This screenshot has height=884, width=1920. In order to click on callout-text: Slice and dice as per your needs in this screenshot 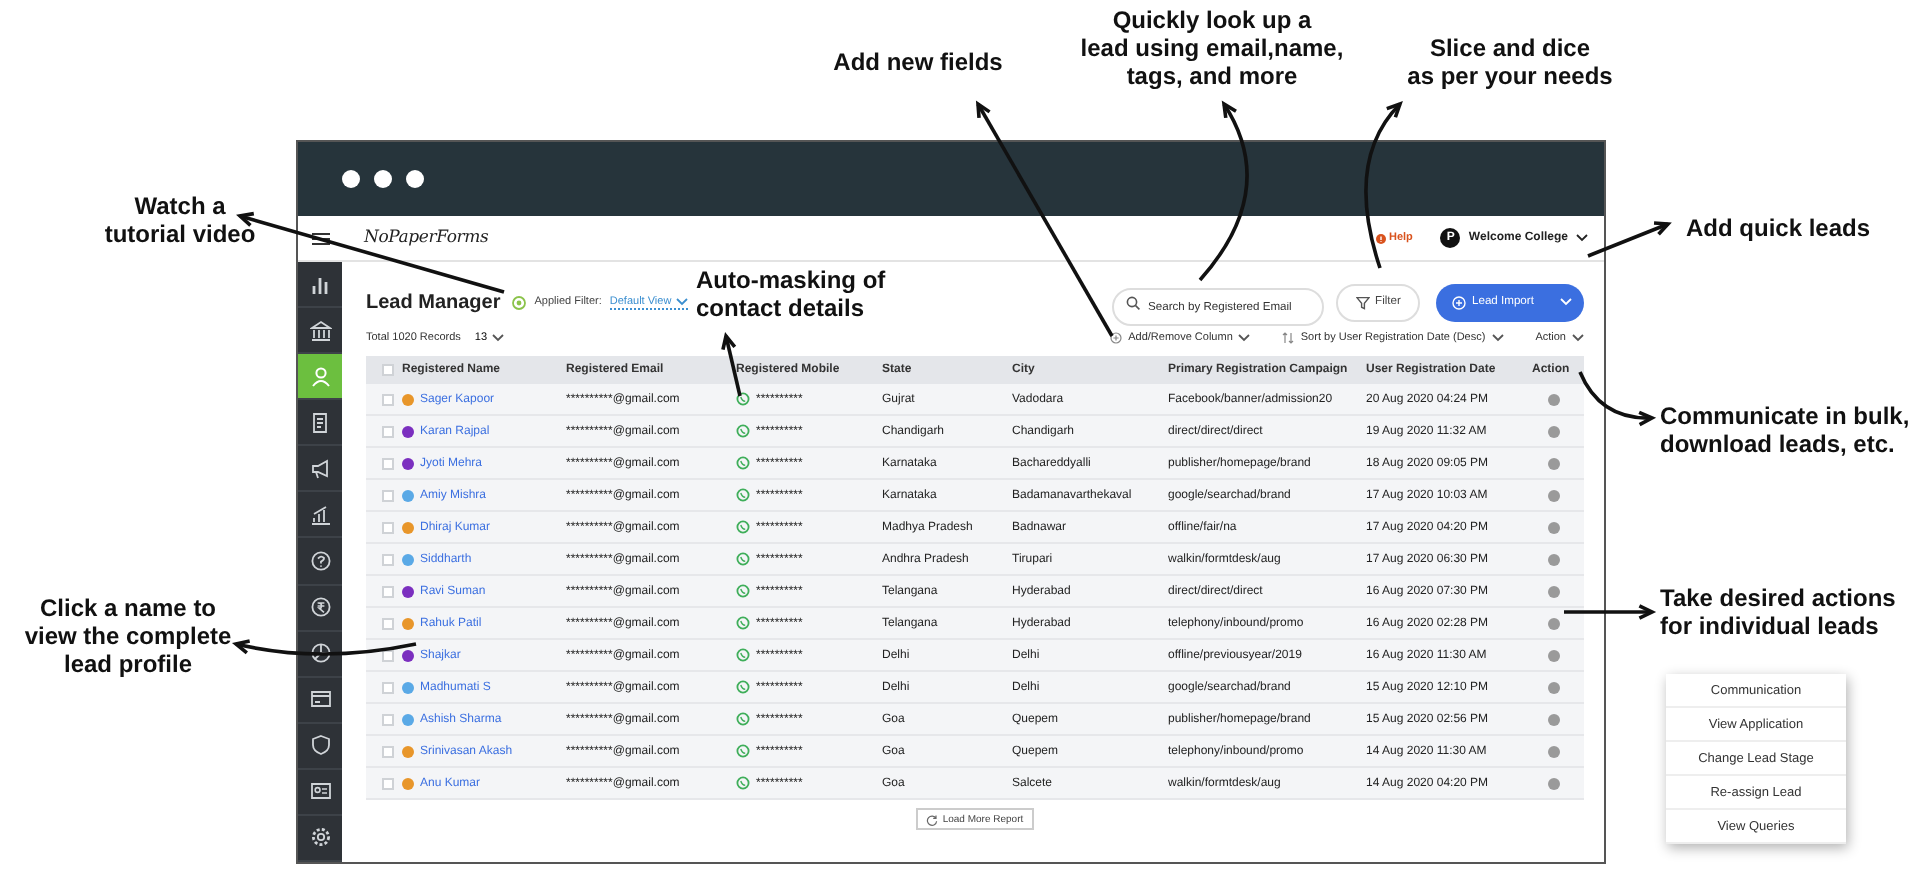, I will do `click(1510, 62)`.